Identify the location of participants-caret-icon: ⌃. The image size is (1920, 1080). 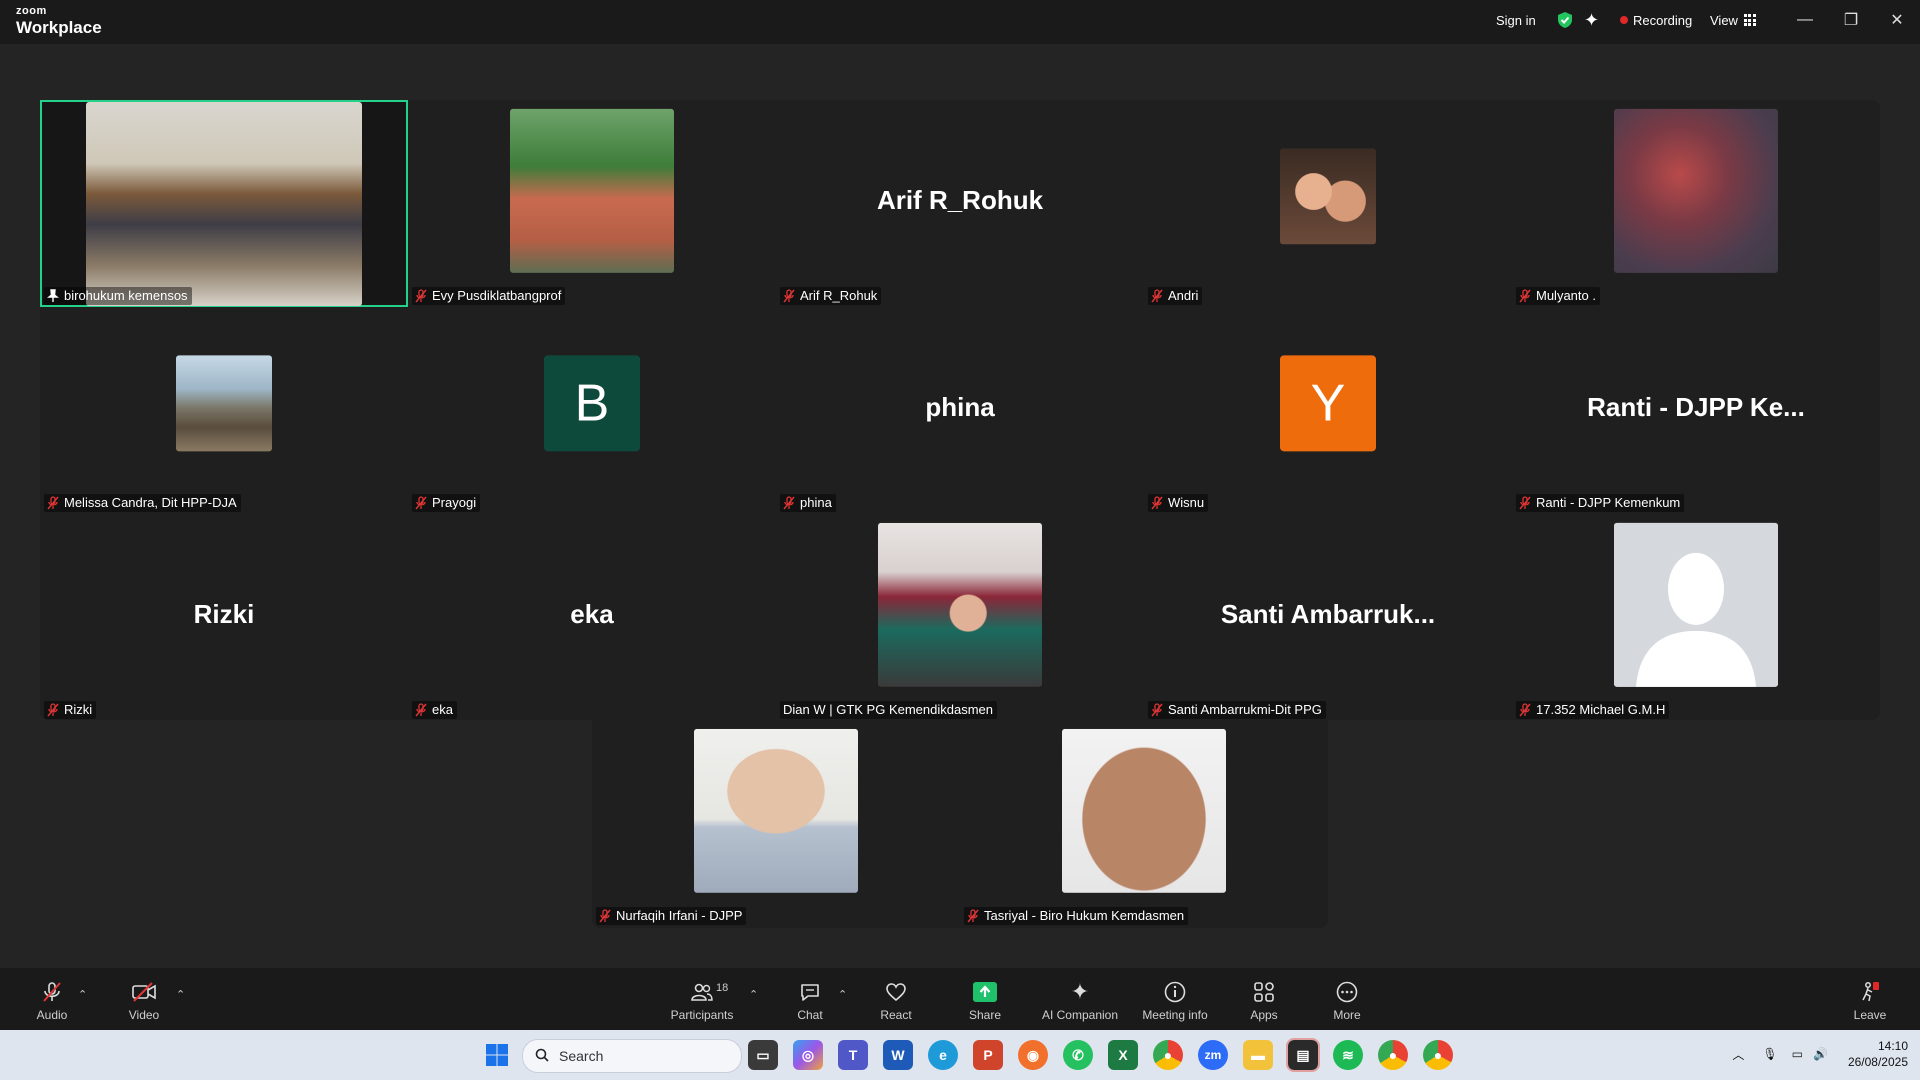
(753, 994).